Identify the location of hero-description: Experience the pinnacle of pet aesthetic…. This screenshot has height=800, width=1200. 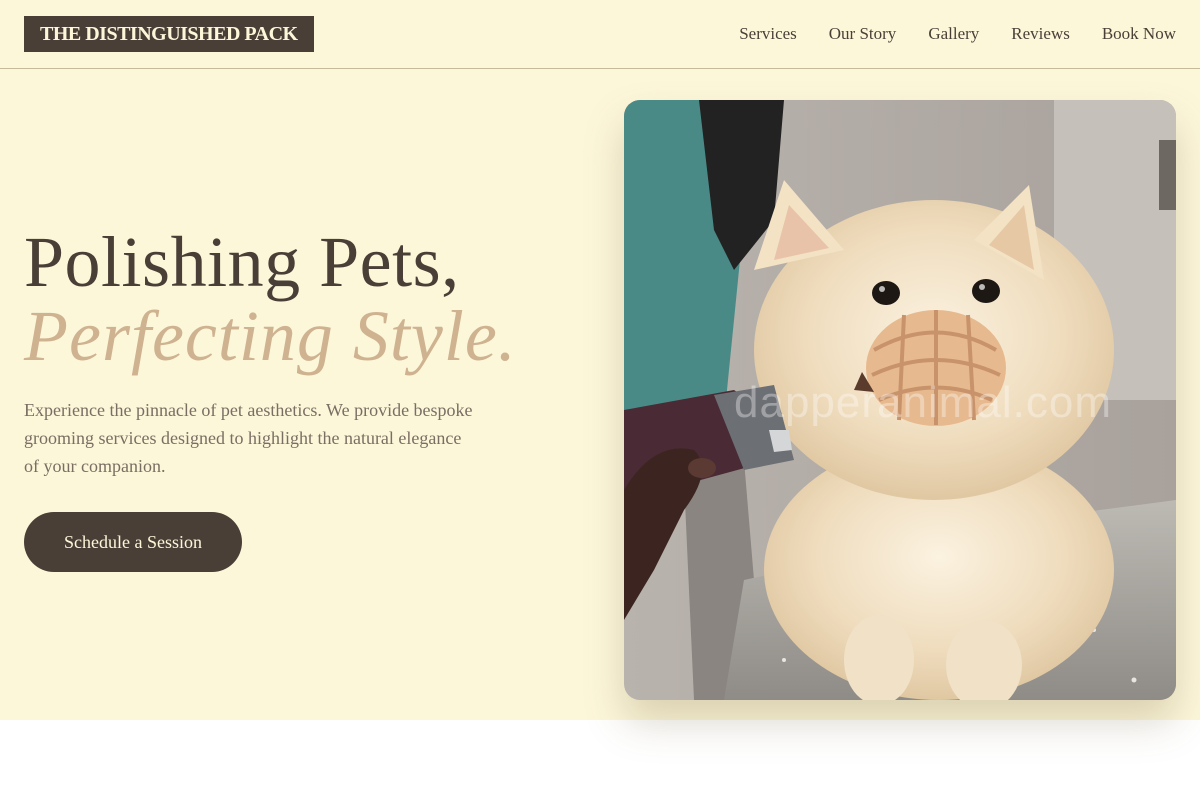
(248, 438).